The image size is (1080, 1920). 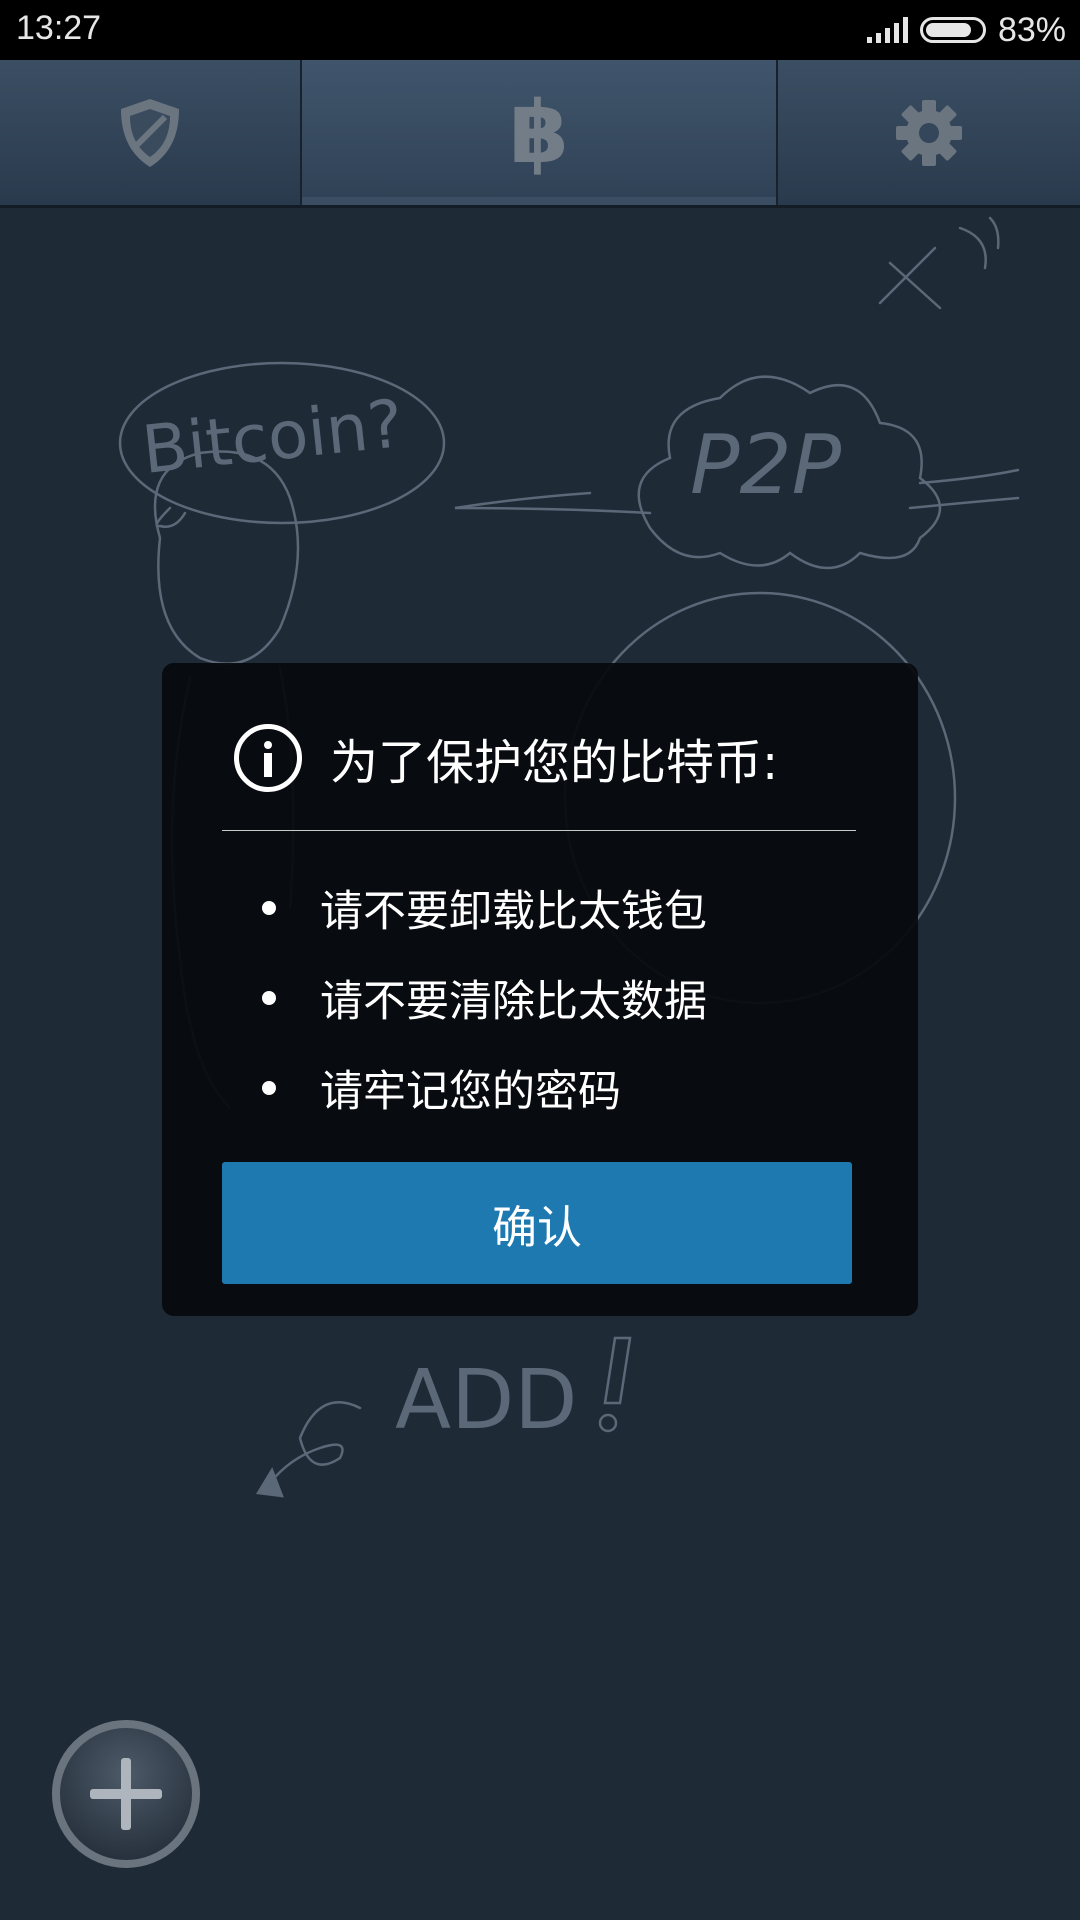 I want to click on battery-fill, so click(x=948, y=30).